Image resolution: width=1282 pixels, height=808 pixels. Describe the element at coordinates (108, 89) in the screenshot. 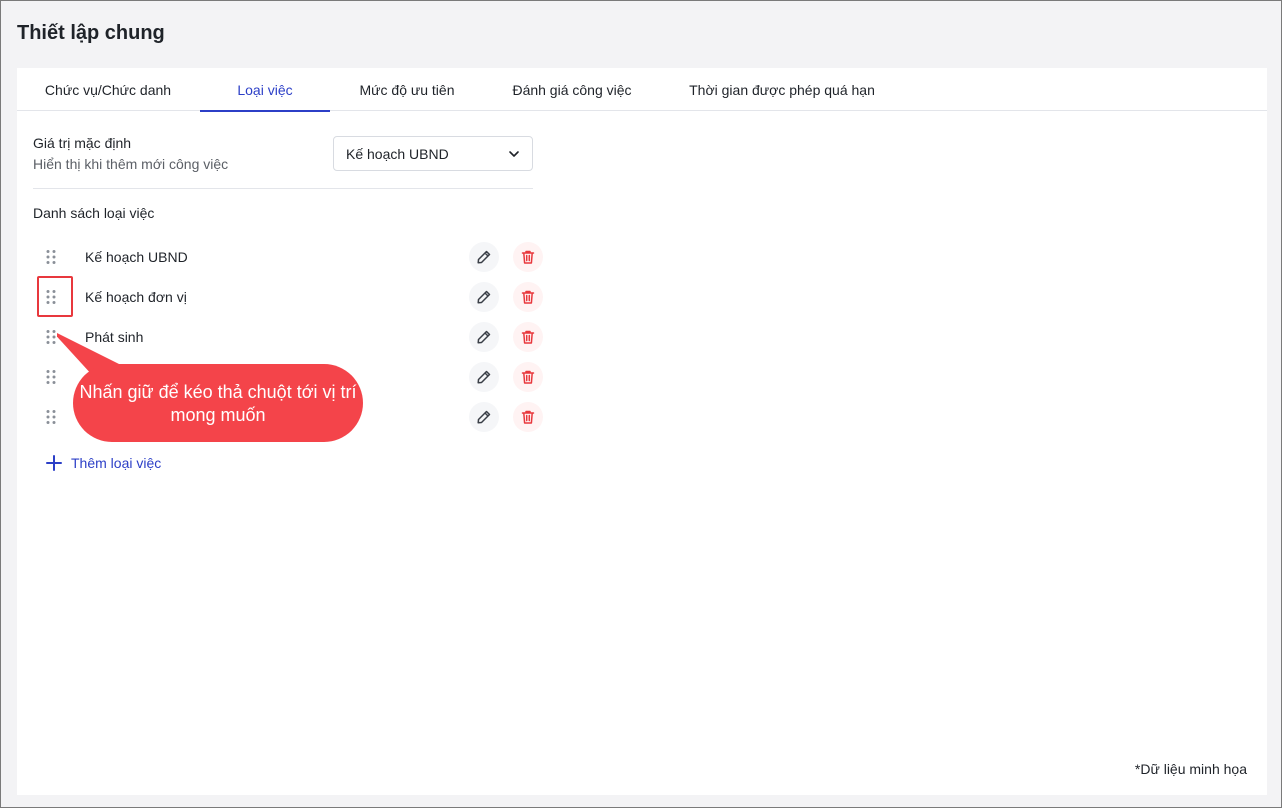

I see `tab-position-title: Chức vụ/Chức danh` at that location.